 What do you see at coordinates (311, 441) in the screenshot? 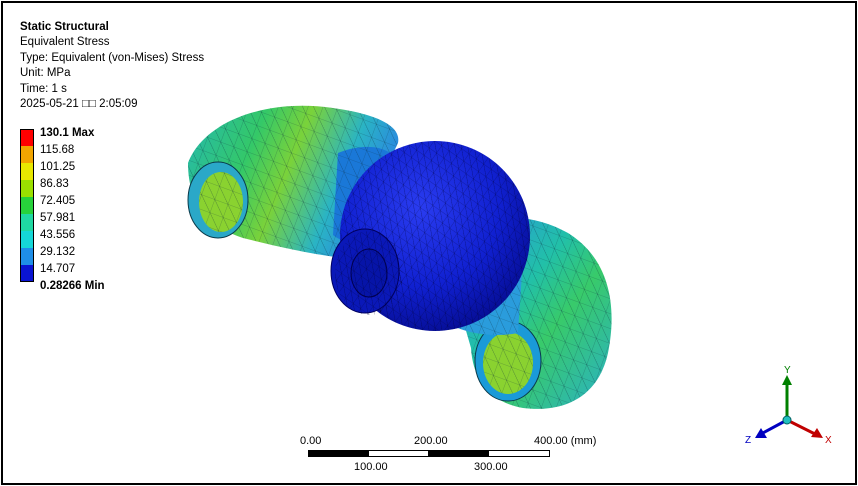
I see `scale-label-0: 0.00` at bounding box center [311, 441].